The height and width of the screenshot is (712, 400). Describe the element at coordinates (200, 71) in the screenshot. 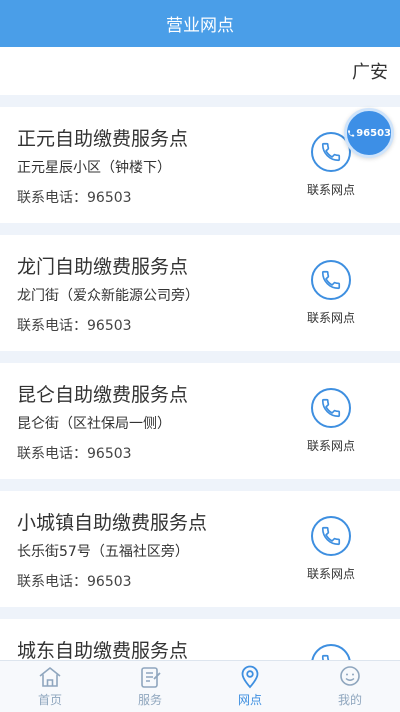

I see `city-selector: 广安` at that location.